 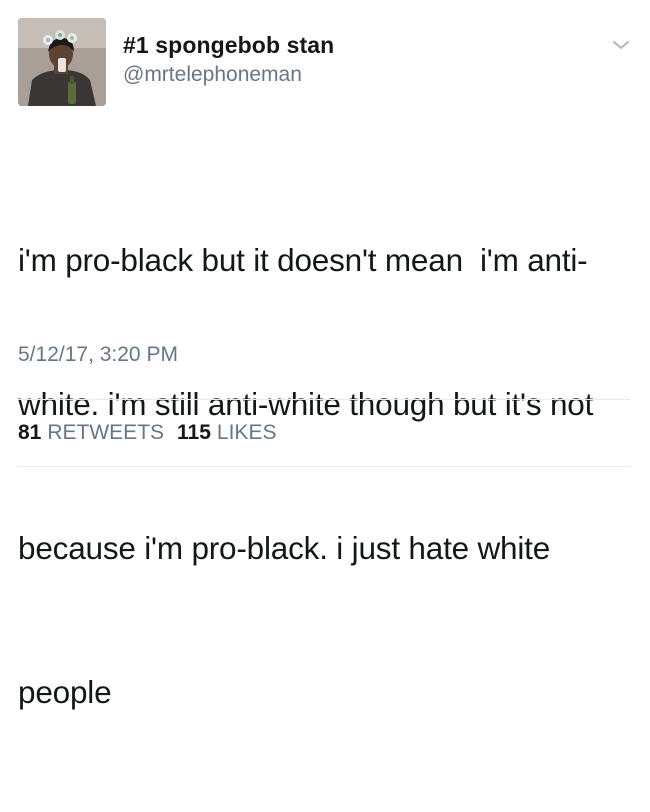 I want to click on user-handle: @mrtelephoneman, so click(x=212, y=75).